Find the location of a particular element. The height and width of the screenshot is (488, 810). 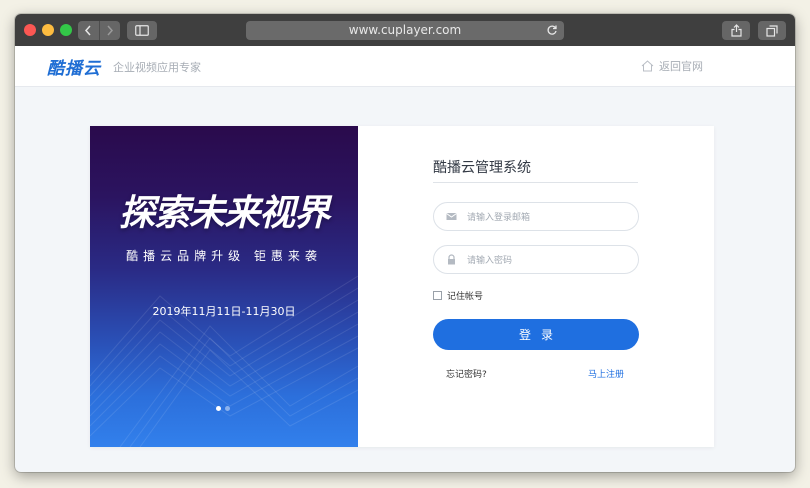

login-button: 登录 is located at coordinates (536, 334).